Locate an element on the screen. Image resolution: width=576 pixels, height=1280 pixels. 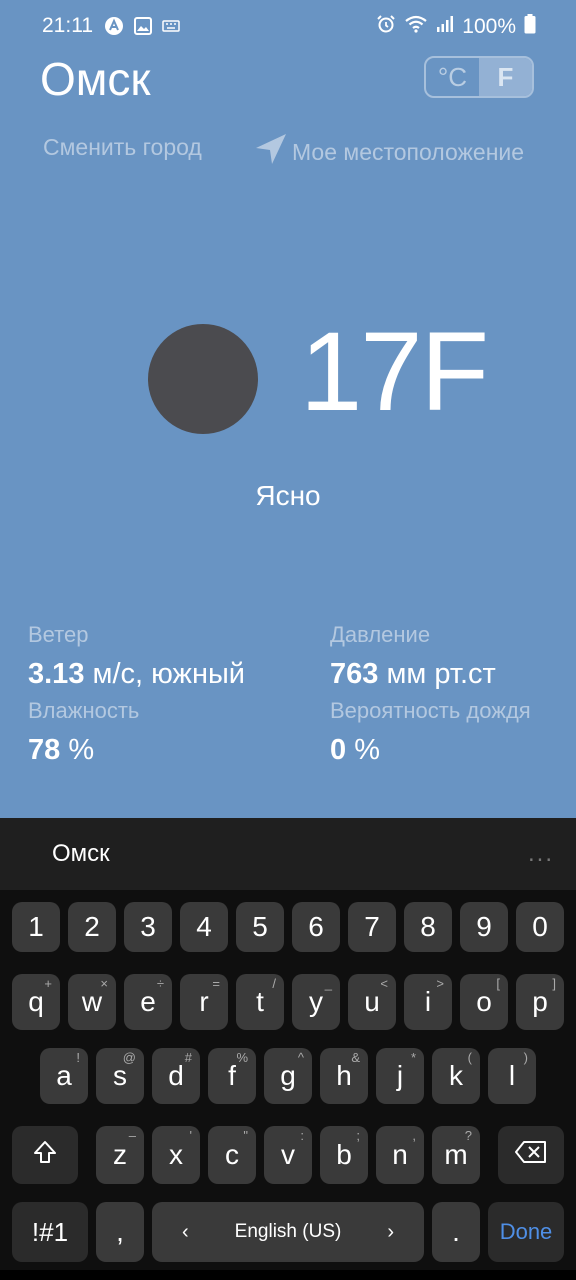
key-label: n is located at coordinates (400, 1154).